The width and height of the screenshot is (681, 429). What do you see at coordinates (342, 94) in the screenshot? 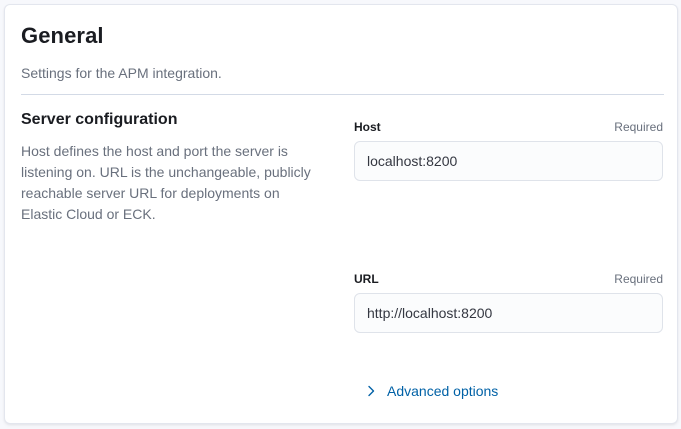
I see `divider` at bounding box center [342, 94].